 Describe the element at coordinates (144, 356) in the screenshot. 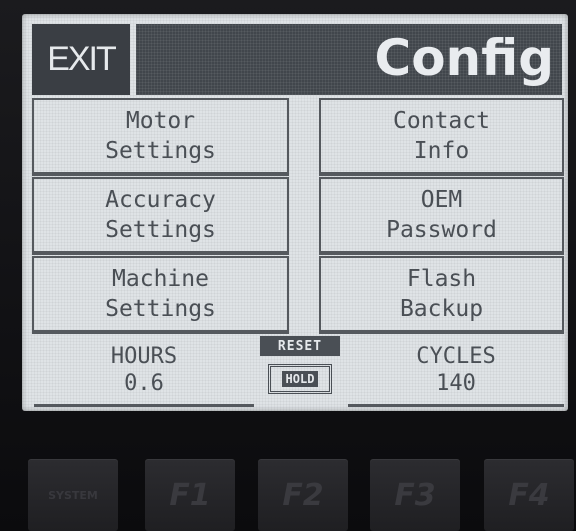

I see `hours-label: HOURS` at that location.